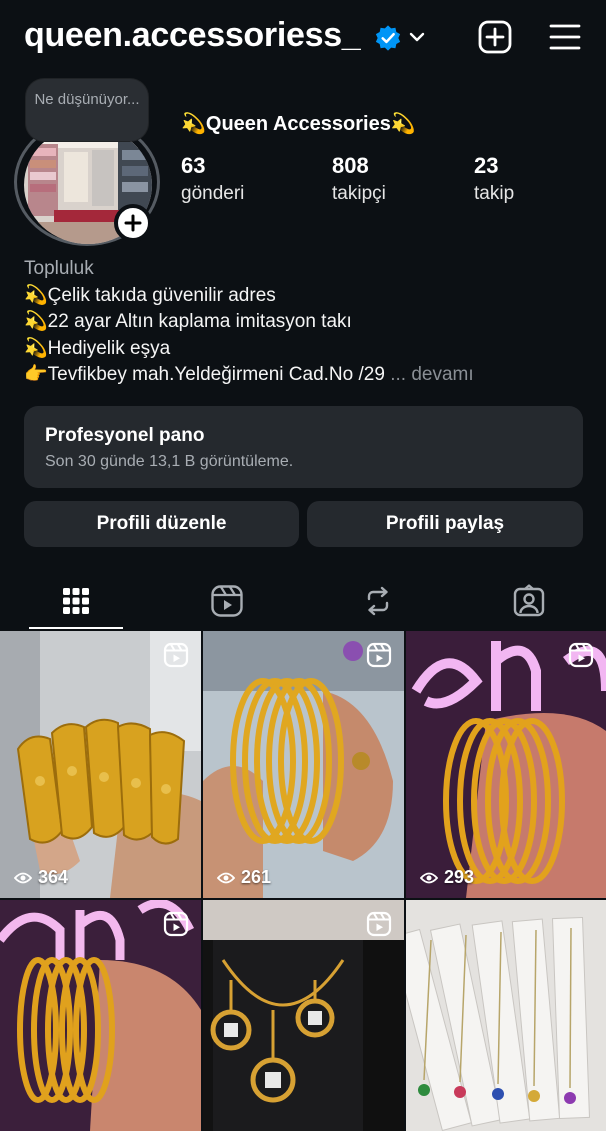 The width and height of the screenshot is (606, 1131). I want to click on share-profile-button: Profili paylaş, so click(445, 524).